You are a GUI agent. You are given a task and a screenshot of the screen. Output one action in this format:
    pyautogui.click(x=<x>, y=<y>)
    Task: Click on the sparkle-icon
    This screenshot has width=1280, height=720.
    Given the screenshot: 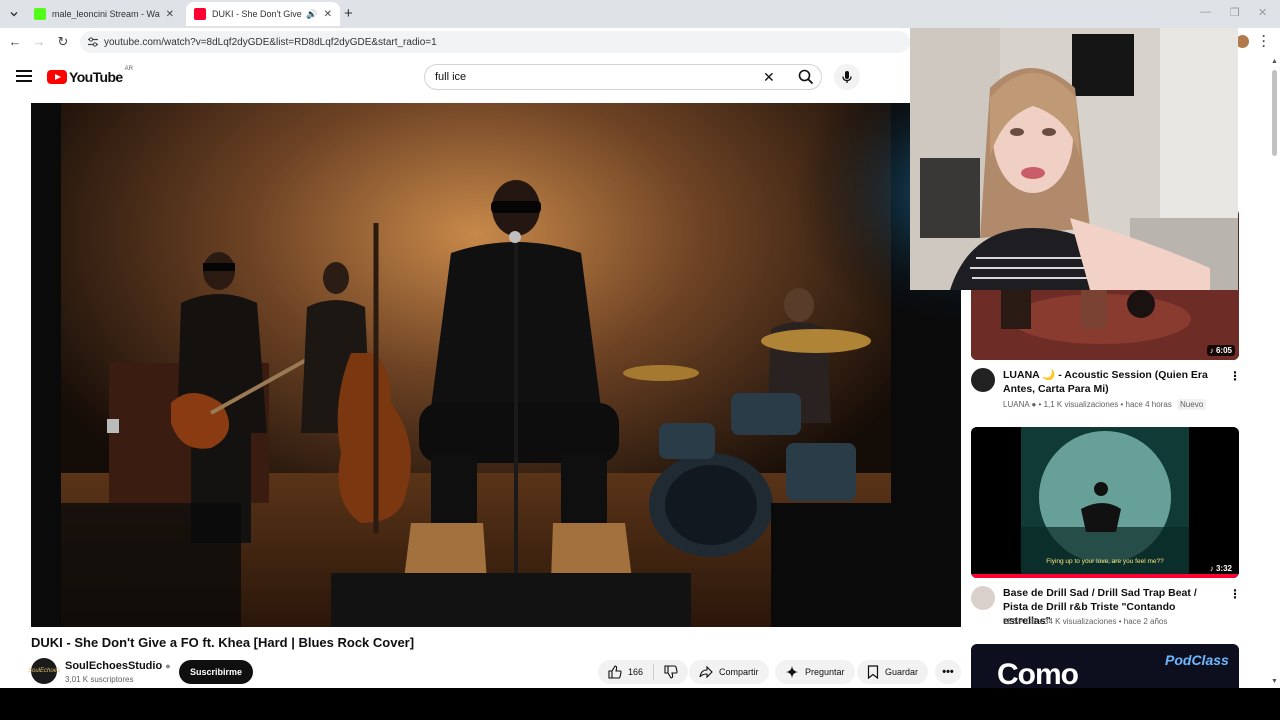 What is the action you would take?
    pyautogui.click(x=792, y=672)
    